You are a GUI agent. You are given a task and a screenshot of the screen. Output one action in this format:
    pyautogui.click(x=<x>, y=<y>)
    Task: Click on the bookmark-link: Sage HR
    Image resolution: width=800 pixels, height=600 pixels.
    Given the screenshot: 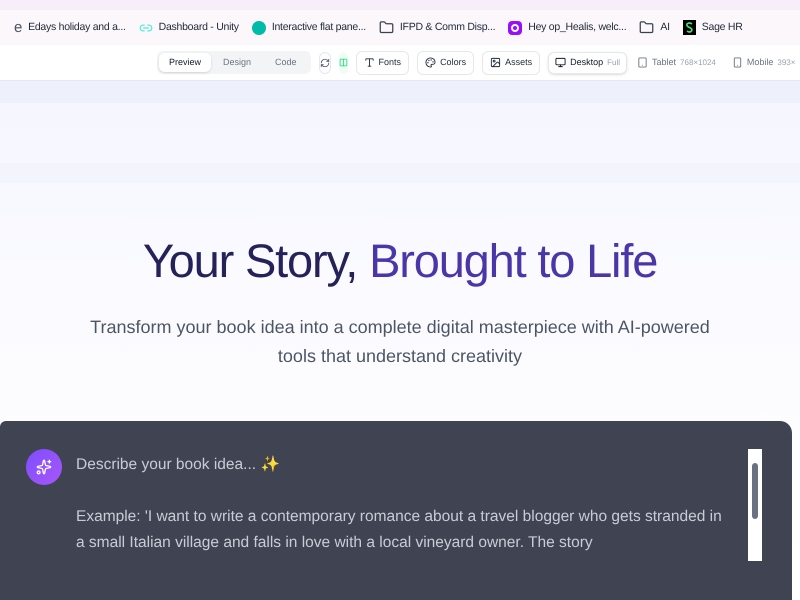 What is the action you would take?
    pyautogui.click(x=712, y=28)
    